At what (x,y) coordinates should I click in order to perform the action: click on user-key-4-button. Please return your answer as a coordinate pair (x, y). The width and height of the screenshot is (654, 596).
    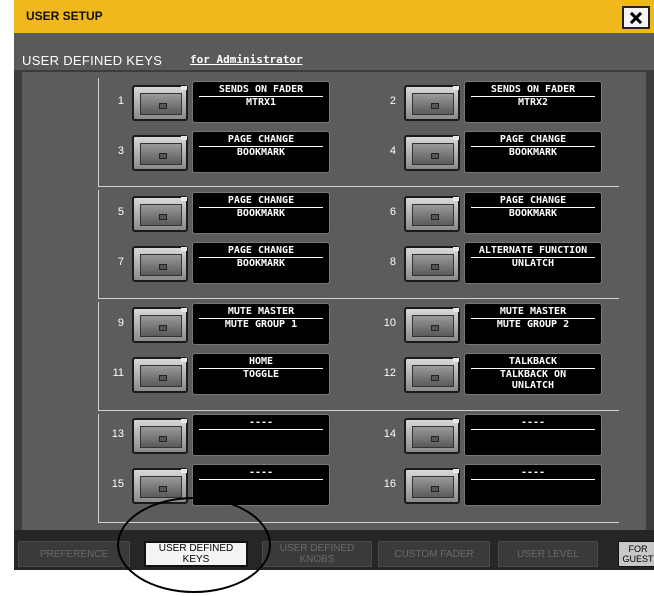
    Looking at the image, I should click on (432, 153).